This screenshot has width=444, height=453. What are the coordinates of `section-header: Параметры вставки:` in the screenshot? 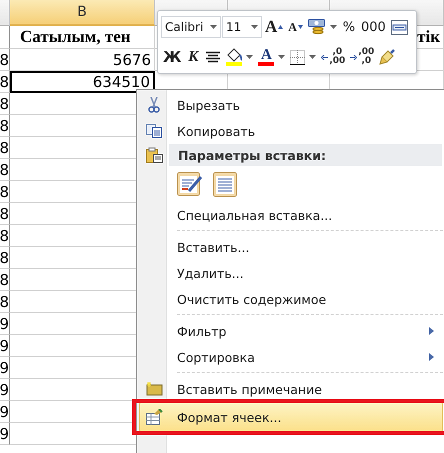 It's located at (305, 155).